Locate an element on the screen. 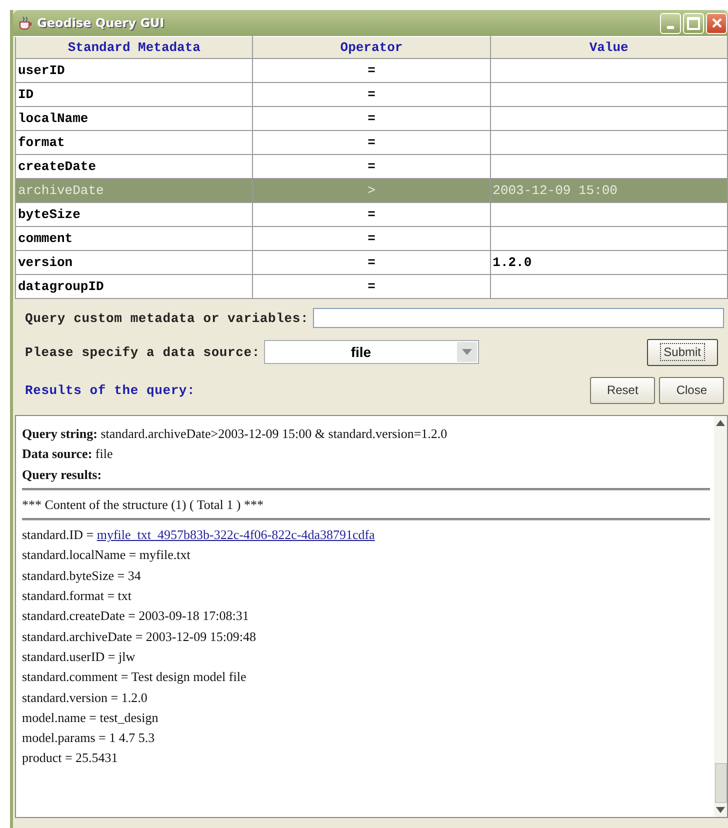 This screenshot has width=728, height=828. table-cell: 1.2.0 is located at coordinates (512, 262).